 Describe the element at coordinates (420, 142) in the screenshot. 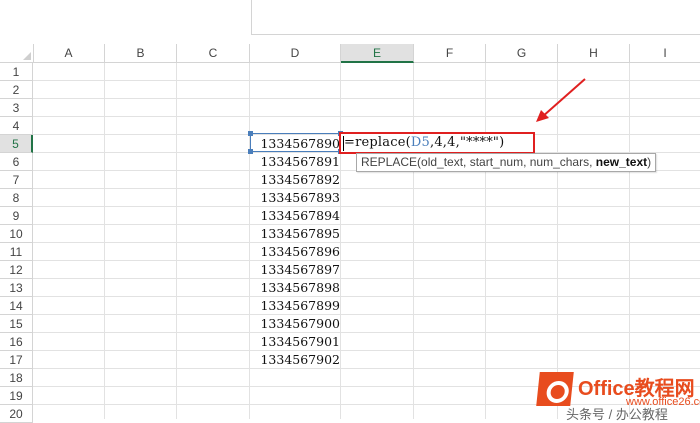

I see `formula-reference: D5` at that location.